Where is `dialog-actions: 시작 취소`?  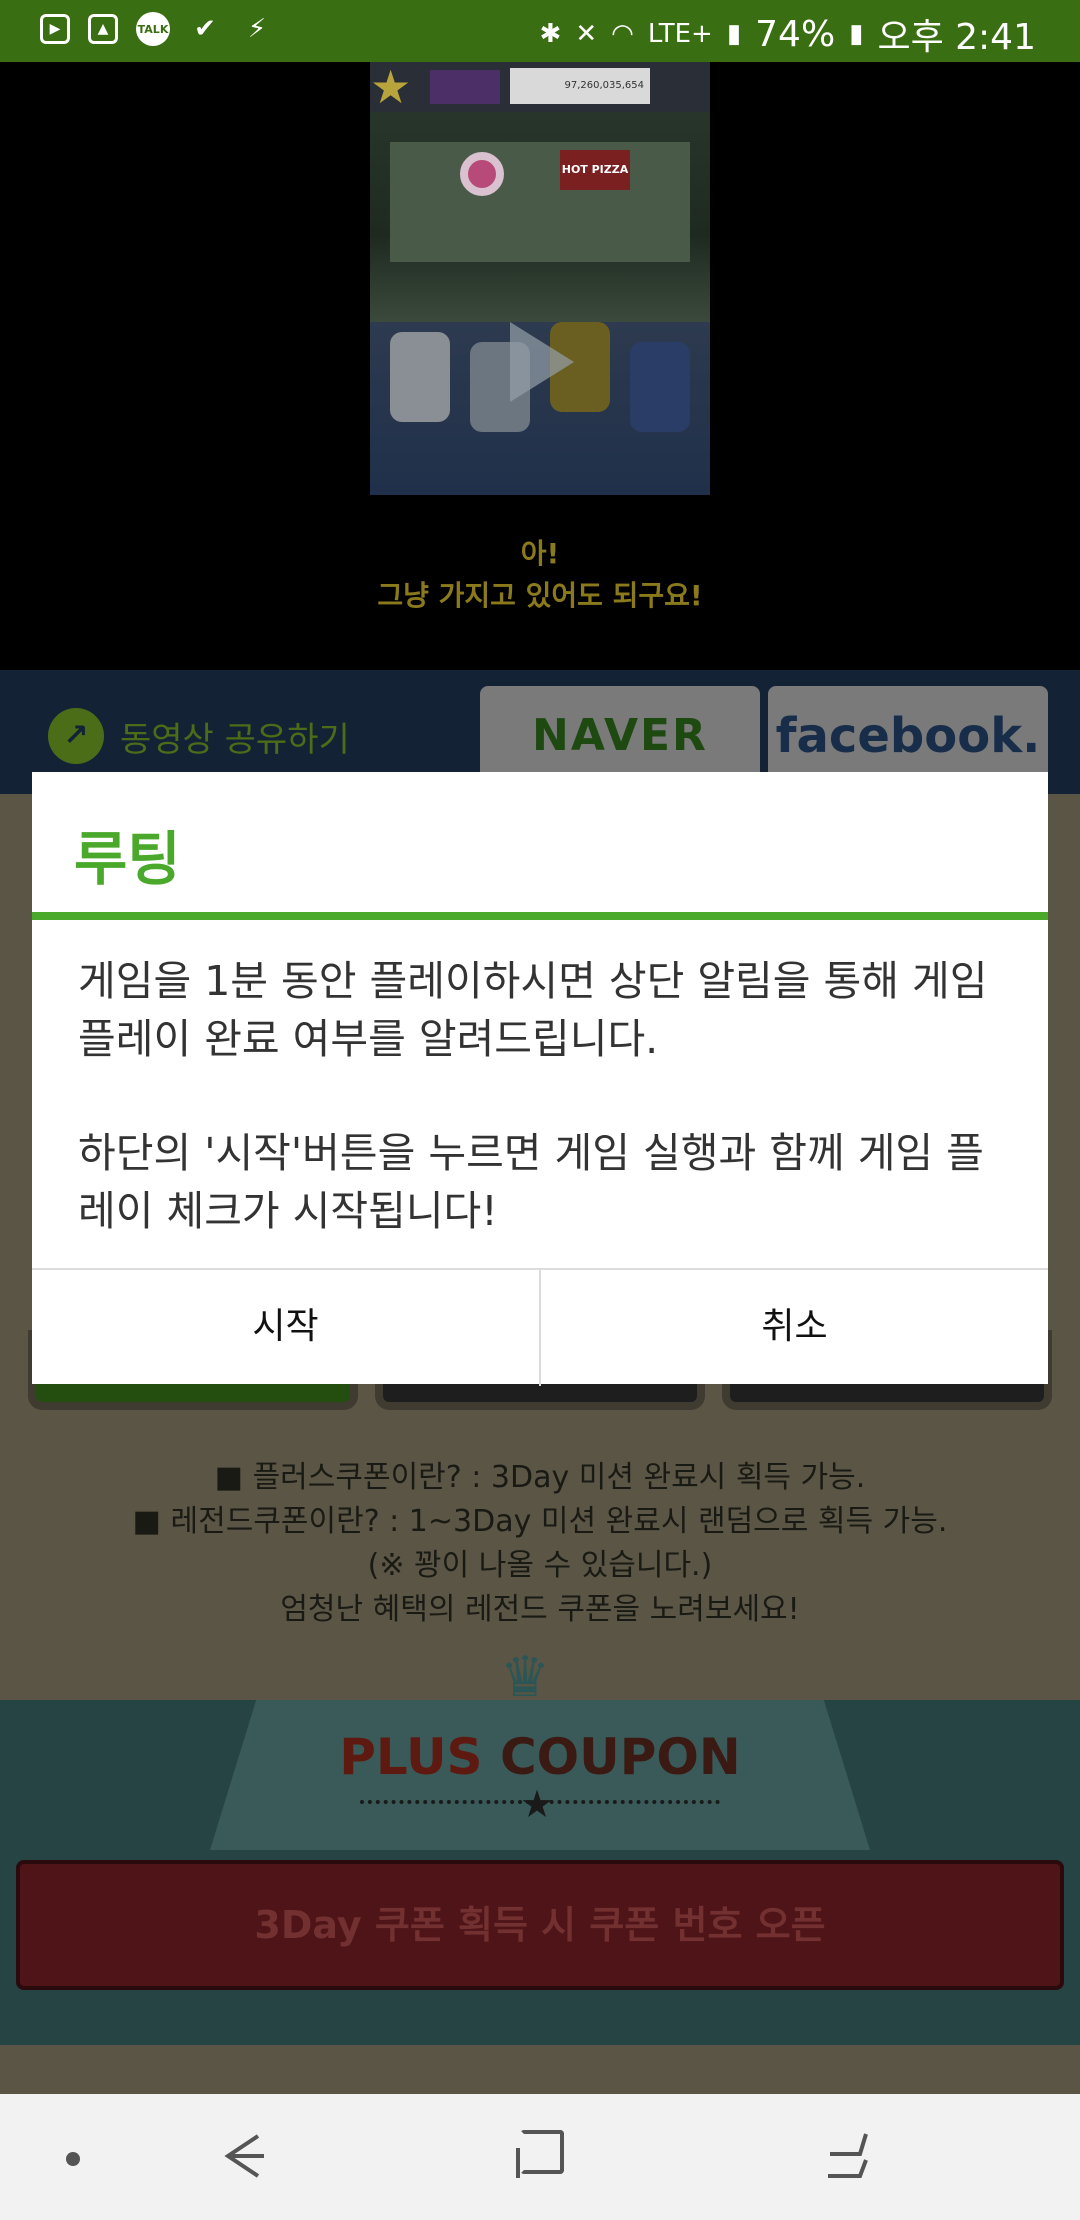
dialog-actions: 시작 취소 is located at coordinates (540, 1327).